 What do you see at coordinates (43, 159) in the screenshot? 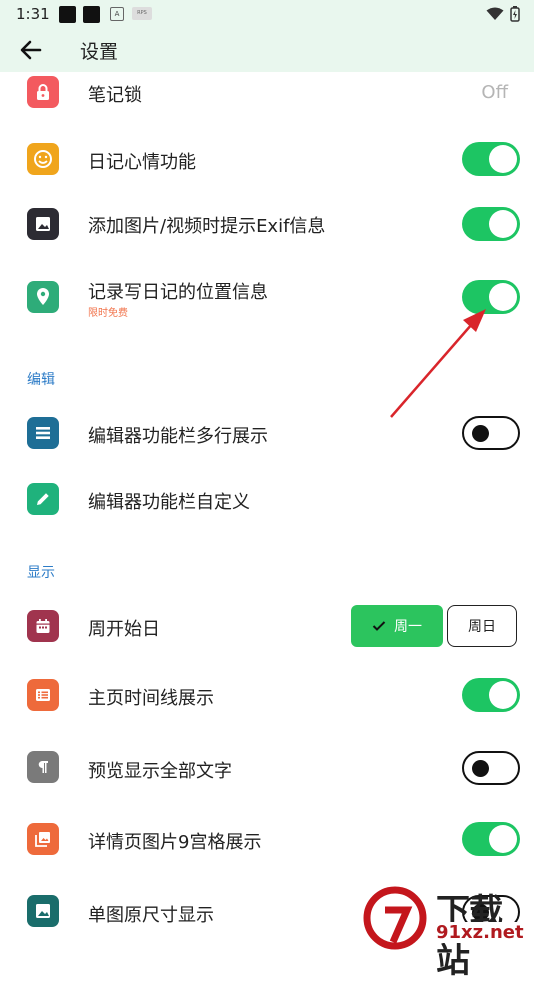
I see `smile-icon` at bounding box center [43, 159].